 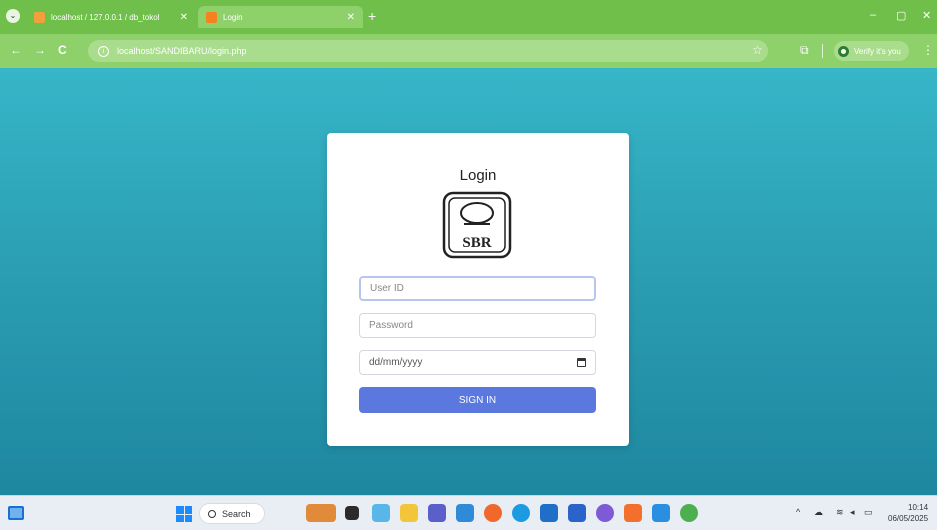 What do you see at coordinates (372, 16) in the screenshot?
I see `new-tab-button: +` at bounding box center [372, 16].